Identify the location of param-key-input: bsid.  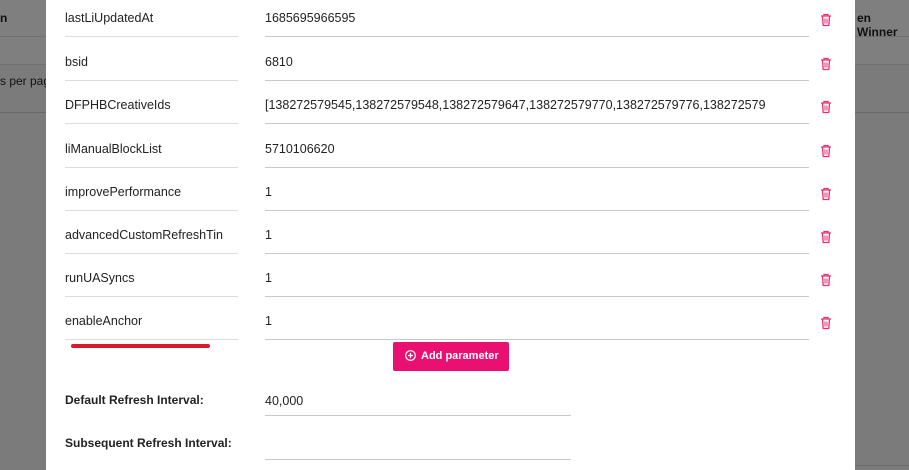
(151, 62).